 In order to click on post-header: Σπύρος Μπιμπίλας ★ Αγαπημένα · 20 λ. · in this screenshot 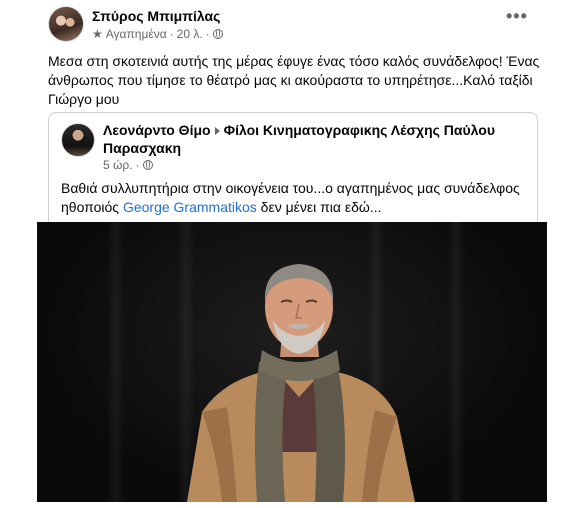, I will do `click(298, 25)`.